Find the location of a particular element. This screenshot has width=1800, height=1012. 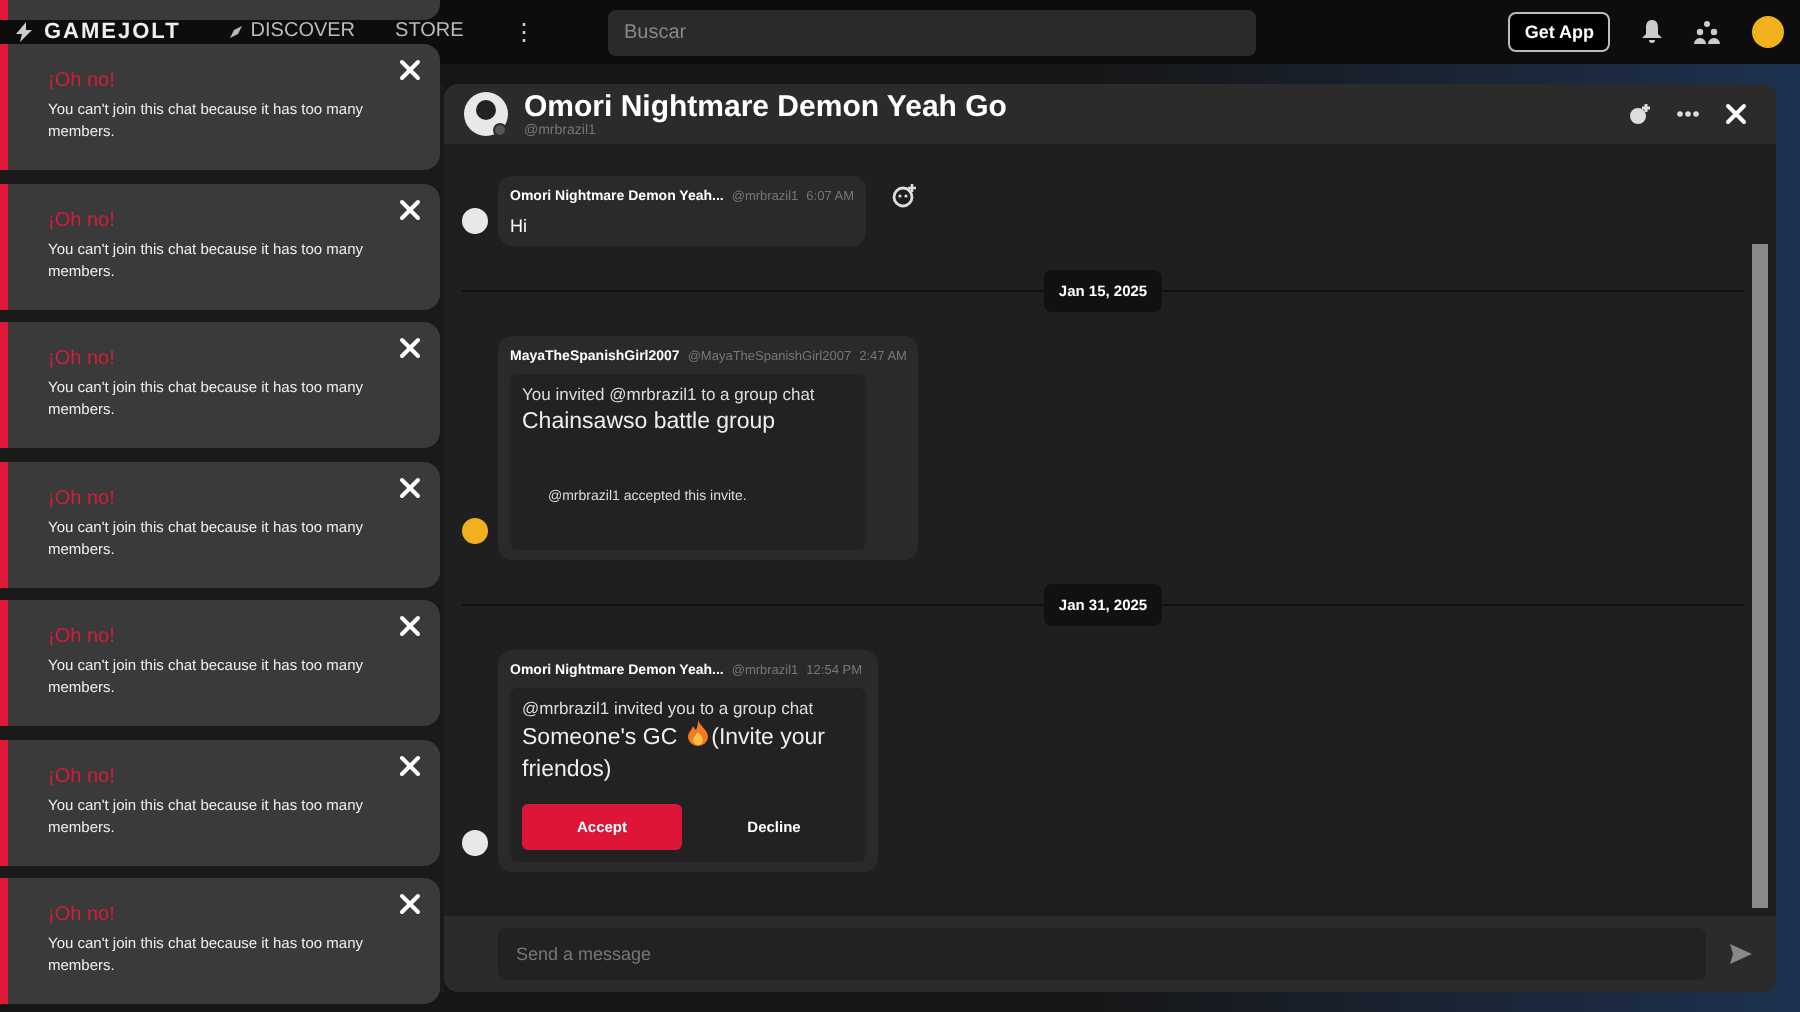

flame-icon is located at coordinates (697, 733).